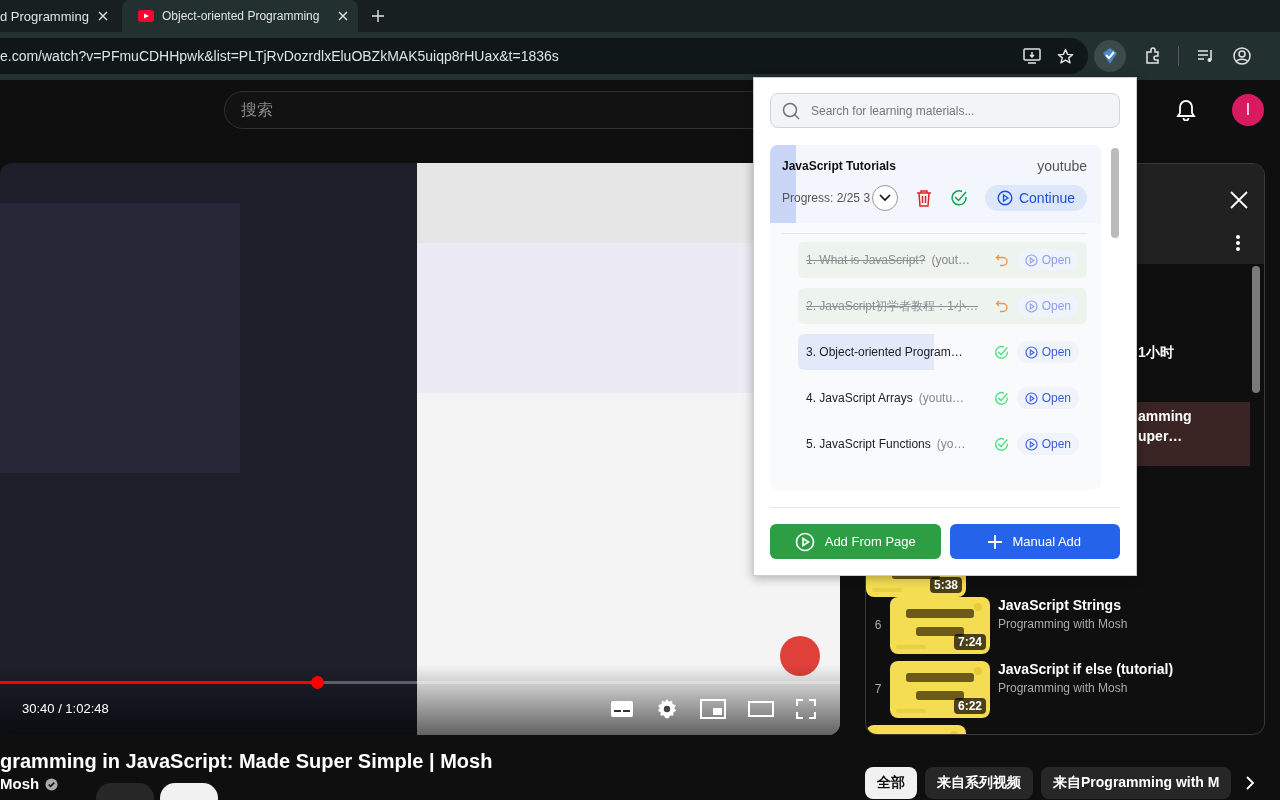 The image size is (1280, 800). Describe the element at coordinates (1034, 541) in the screenshot. I see `manual-add-button: Manual Add` at that location.